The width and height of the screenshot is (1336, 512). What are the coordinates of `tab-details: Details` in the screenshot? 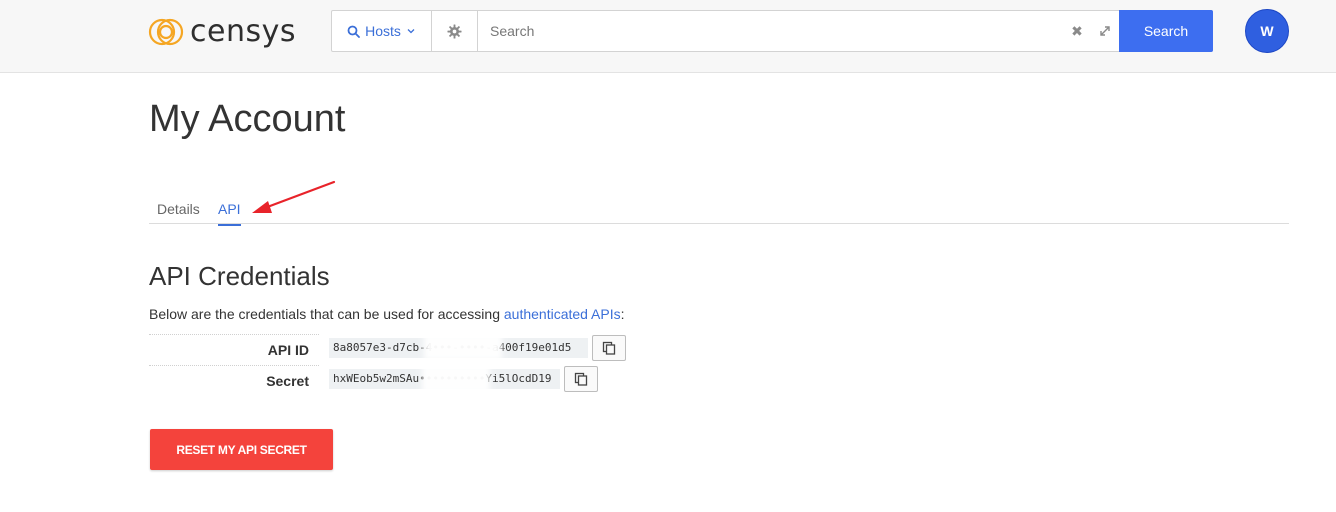 It's located at (178, 212).